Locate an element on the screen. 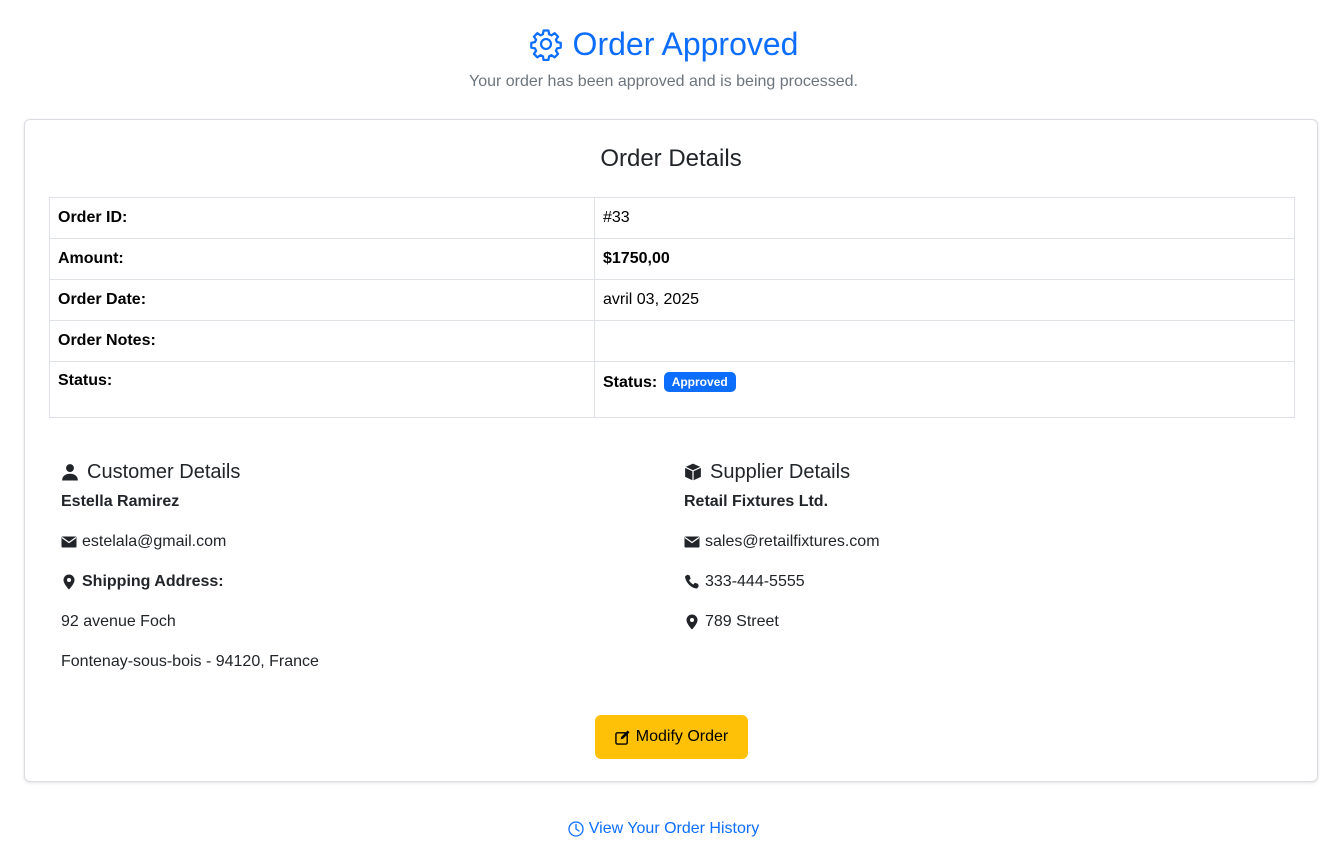  row-label: Order ID: is located at coordinates (322, 218).